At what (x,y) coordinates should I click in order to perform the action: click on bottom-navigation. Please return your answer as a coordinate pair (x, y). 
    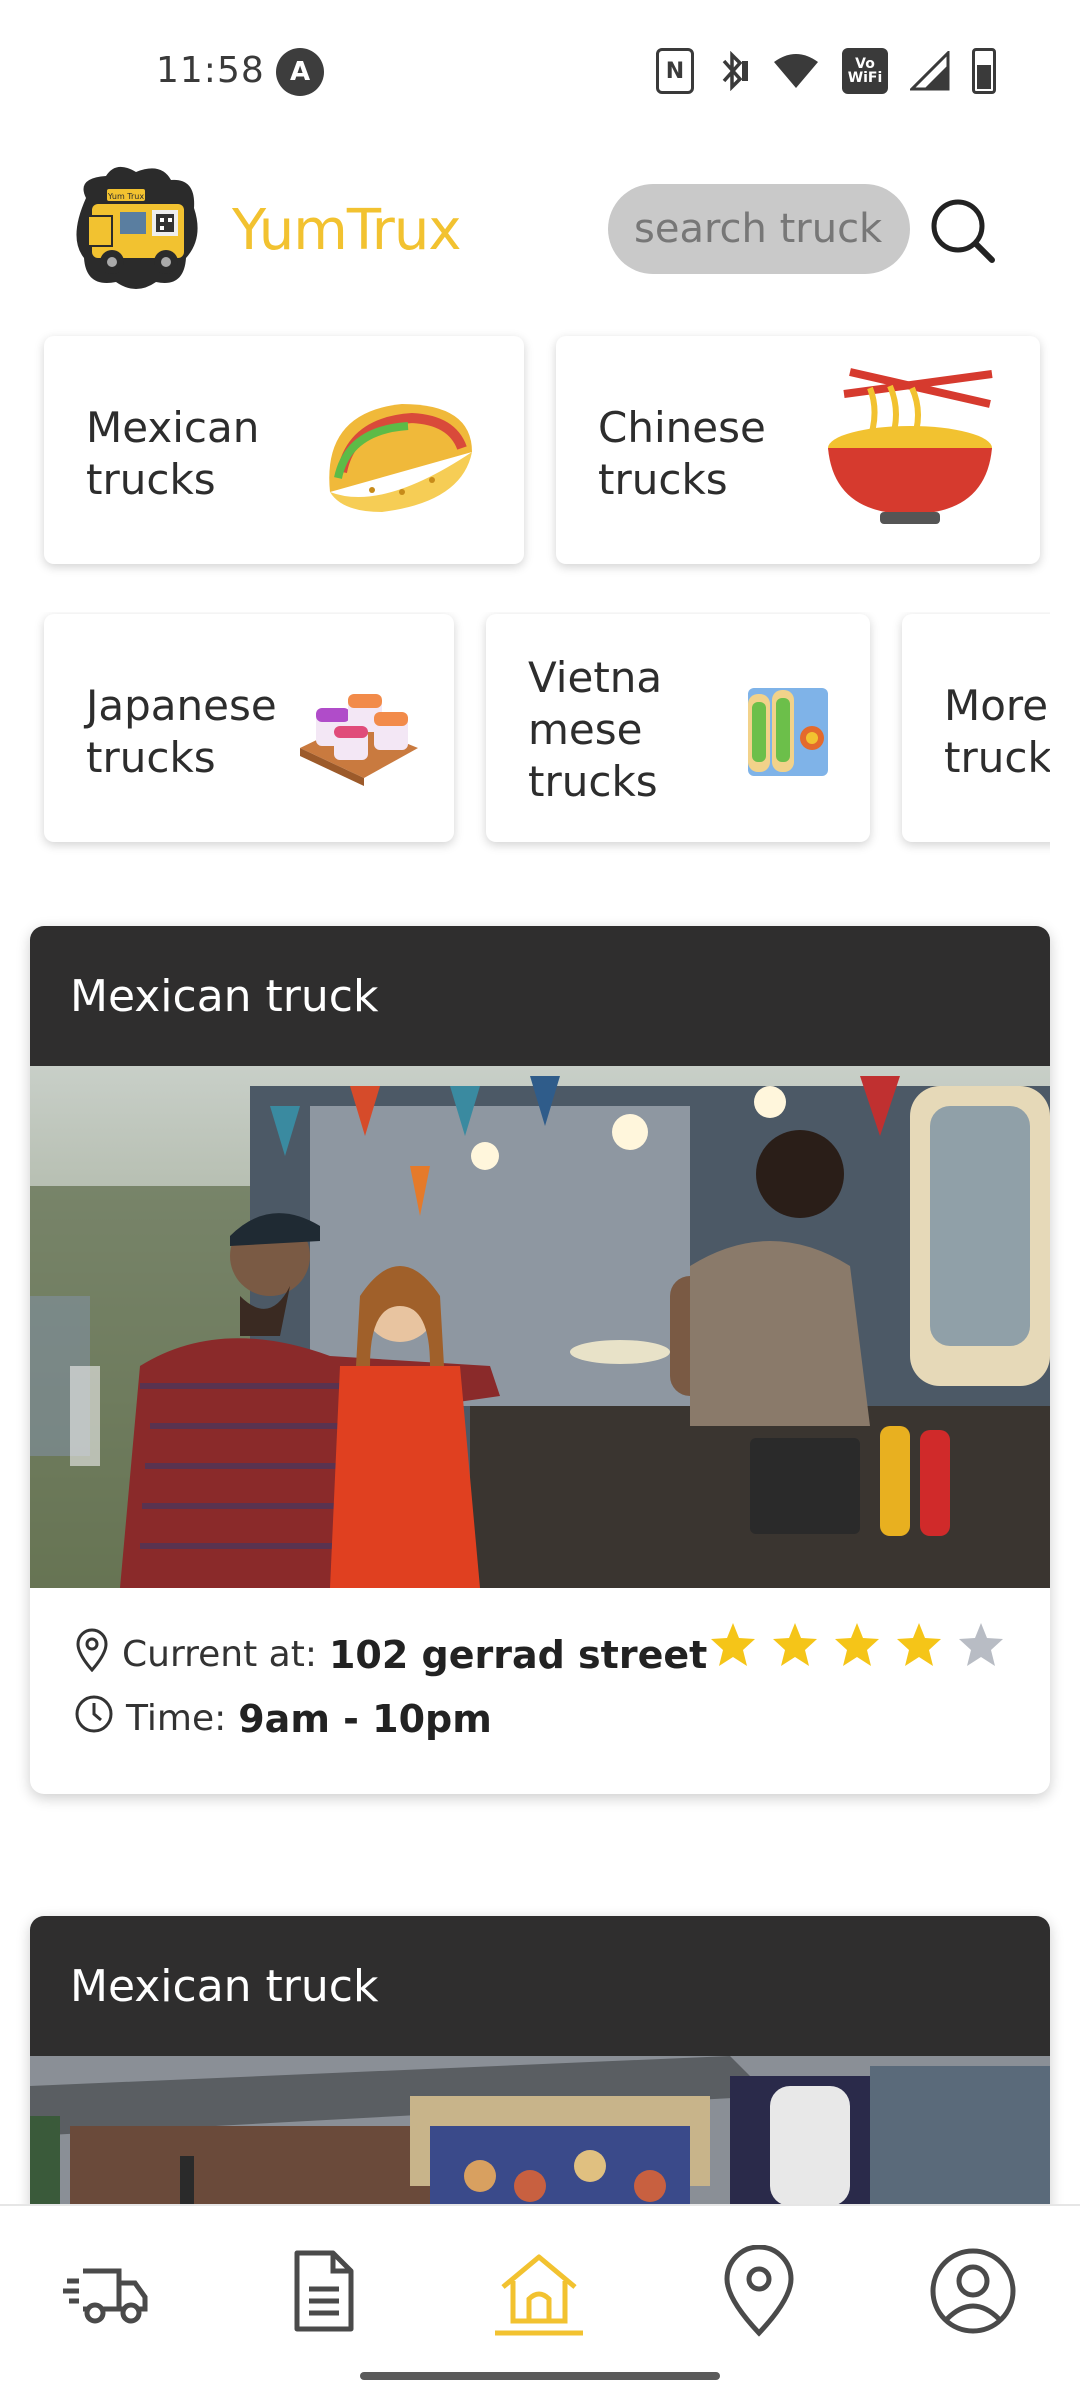
    Looking at the image, I should click on (540, 2302).